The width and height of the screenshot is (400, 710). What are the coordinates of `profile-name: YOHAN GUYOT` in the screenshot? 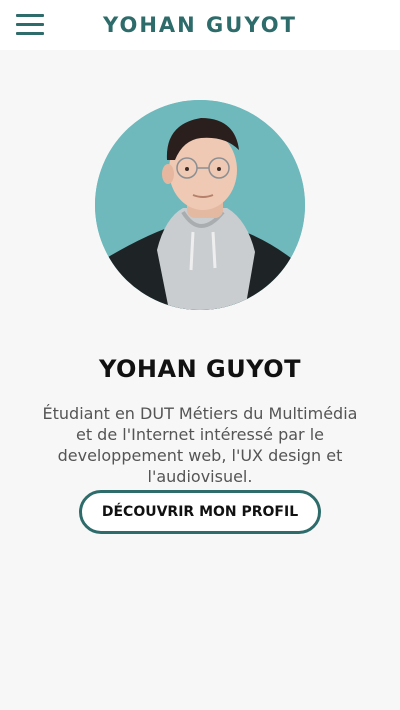 It's located at (199, 369).